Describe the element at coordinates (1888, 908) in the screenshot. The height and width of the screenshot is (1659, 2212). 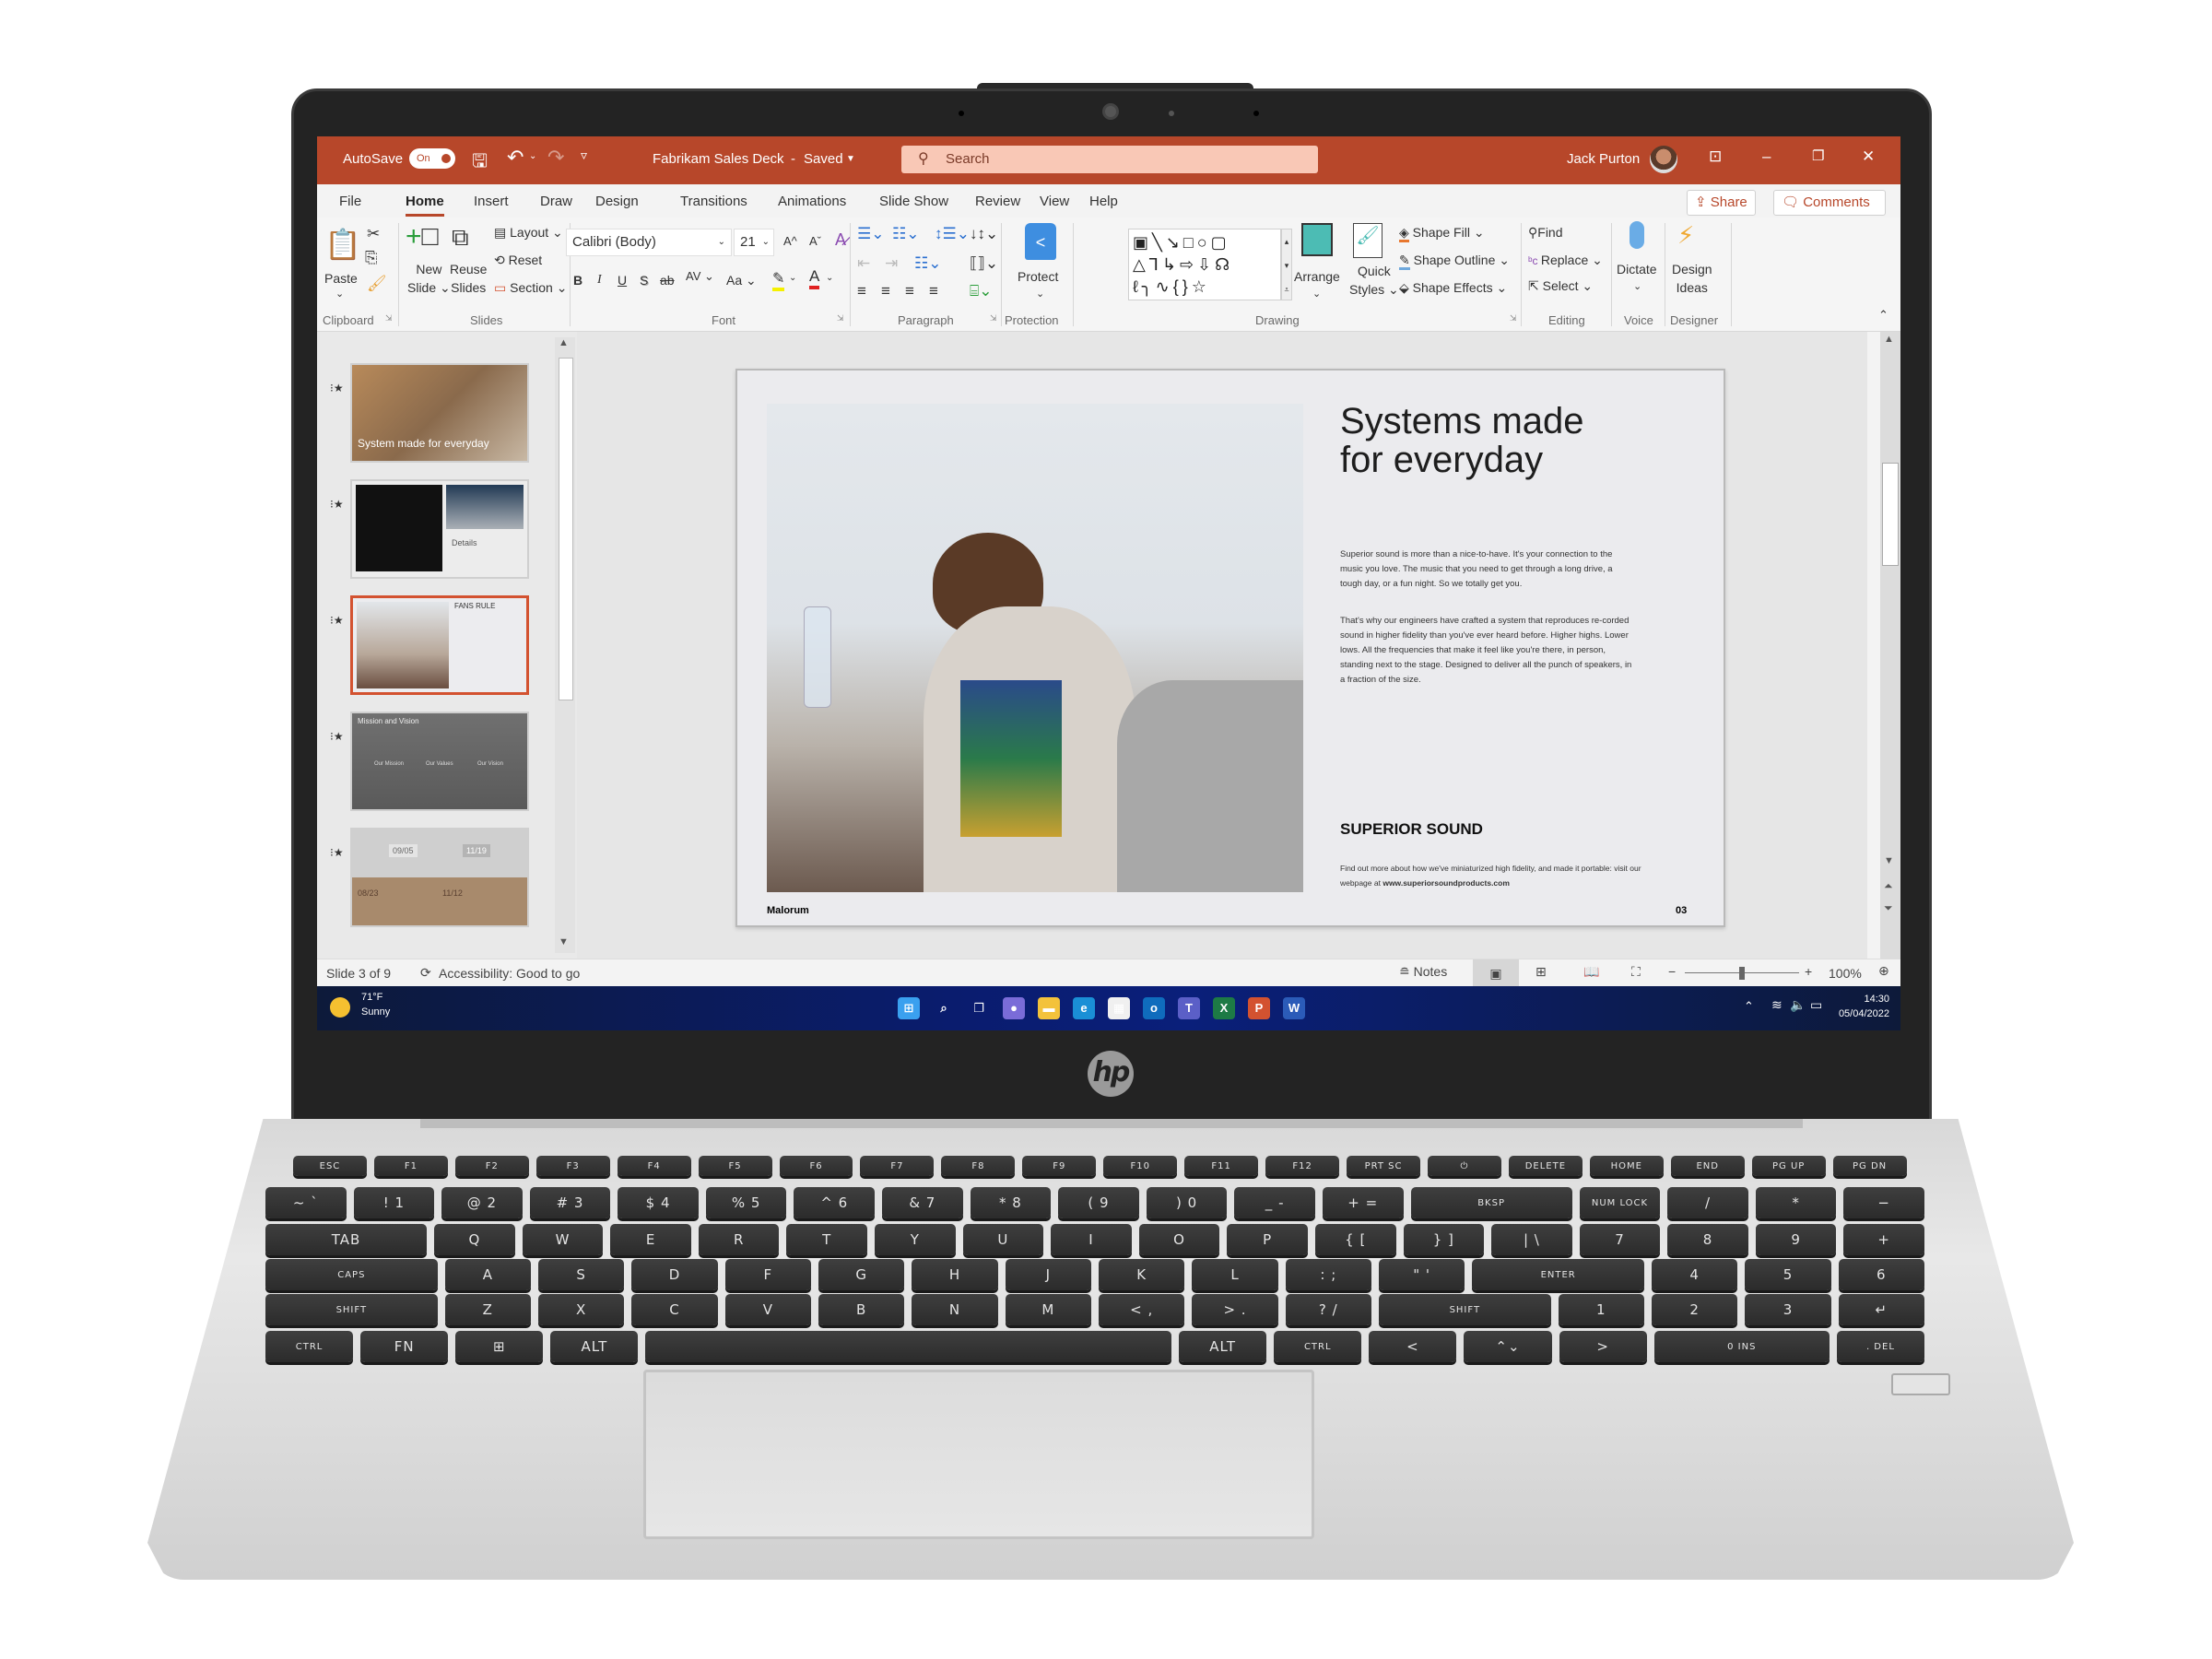
I see `next-slide-icon: ⏷` at that location.